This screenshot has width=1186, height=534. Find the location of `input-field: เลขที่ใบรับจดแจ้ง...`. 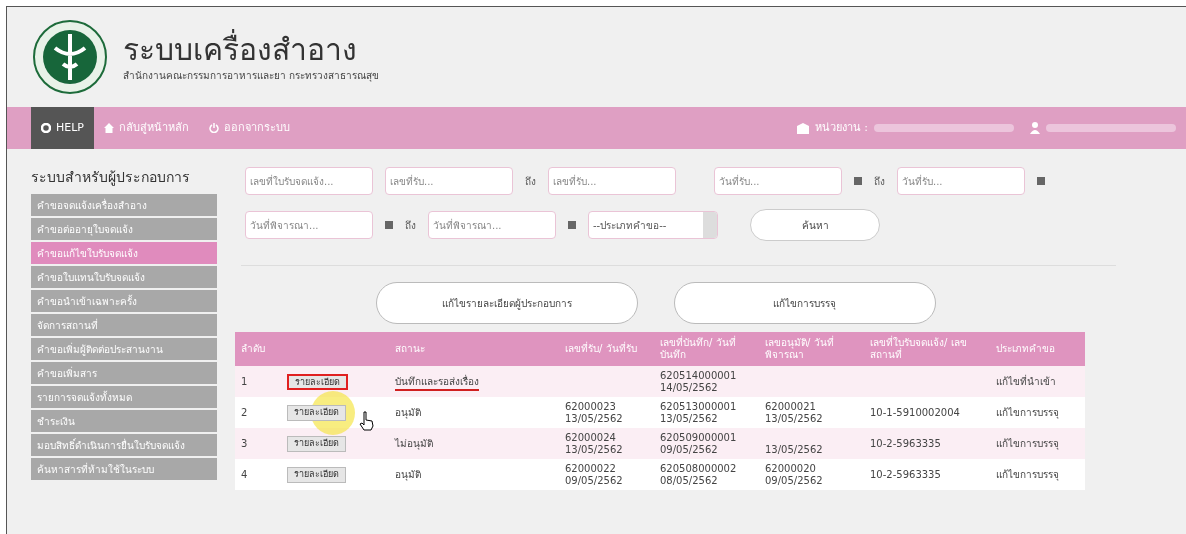

input-field: เลขที่ใบรับจดแจ้ง... is located at coordinates (309, 181).